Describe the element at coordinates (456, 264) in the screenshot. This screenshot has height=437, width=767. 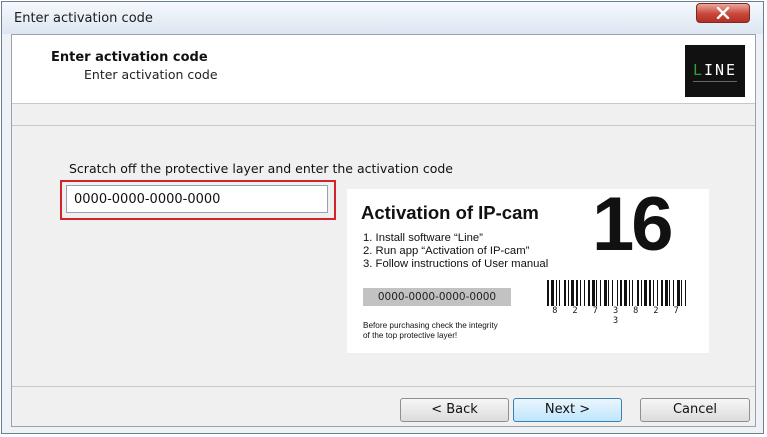
I see `card-step: 3. Follow instructions of User manual` at that location.